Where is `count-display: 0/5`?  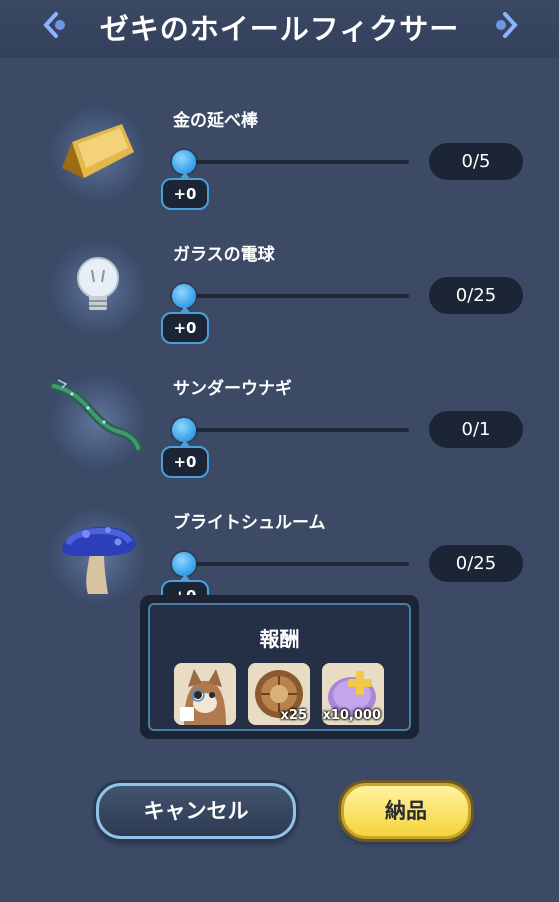
count-display: 0/5 is located at coordinates (476, 161).